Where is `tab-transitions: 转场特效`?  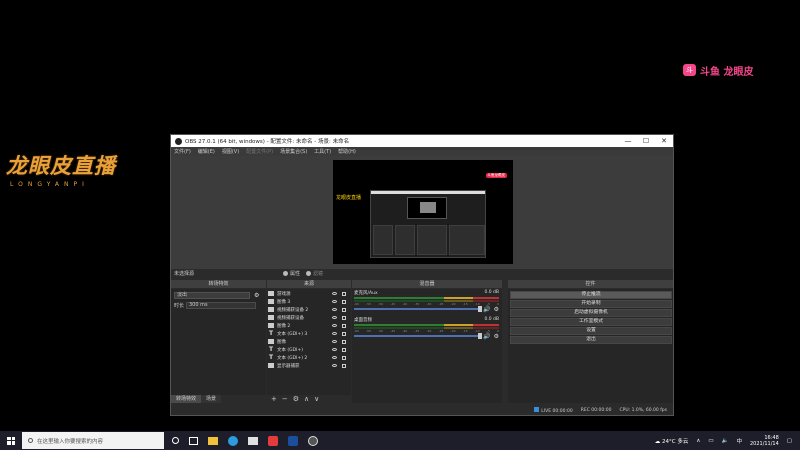
tab-transitions: 转场特效 is located at coordinates (186, 399).